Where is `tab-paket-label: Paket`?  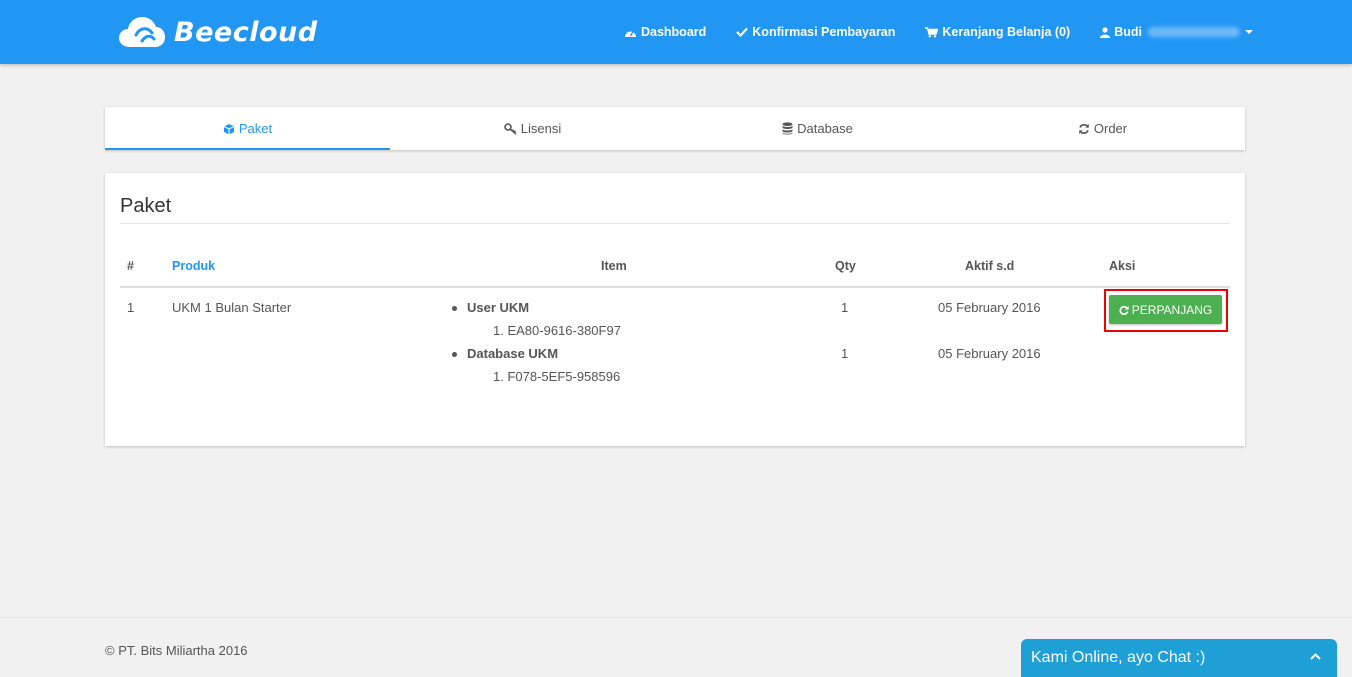 tab-paket-label: Paket is located at coordinates (255, 128).